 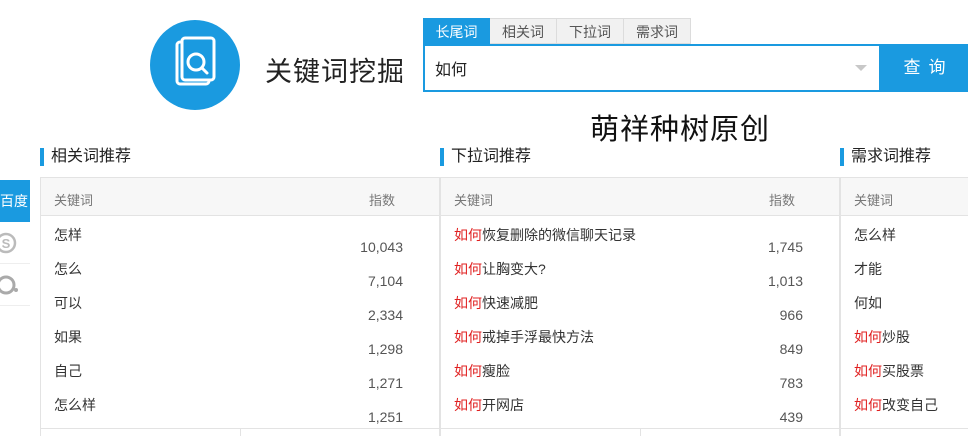 I want to click on keyword: 如何买股票, so click(x=889, y=371).